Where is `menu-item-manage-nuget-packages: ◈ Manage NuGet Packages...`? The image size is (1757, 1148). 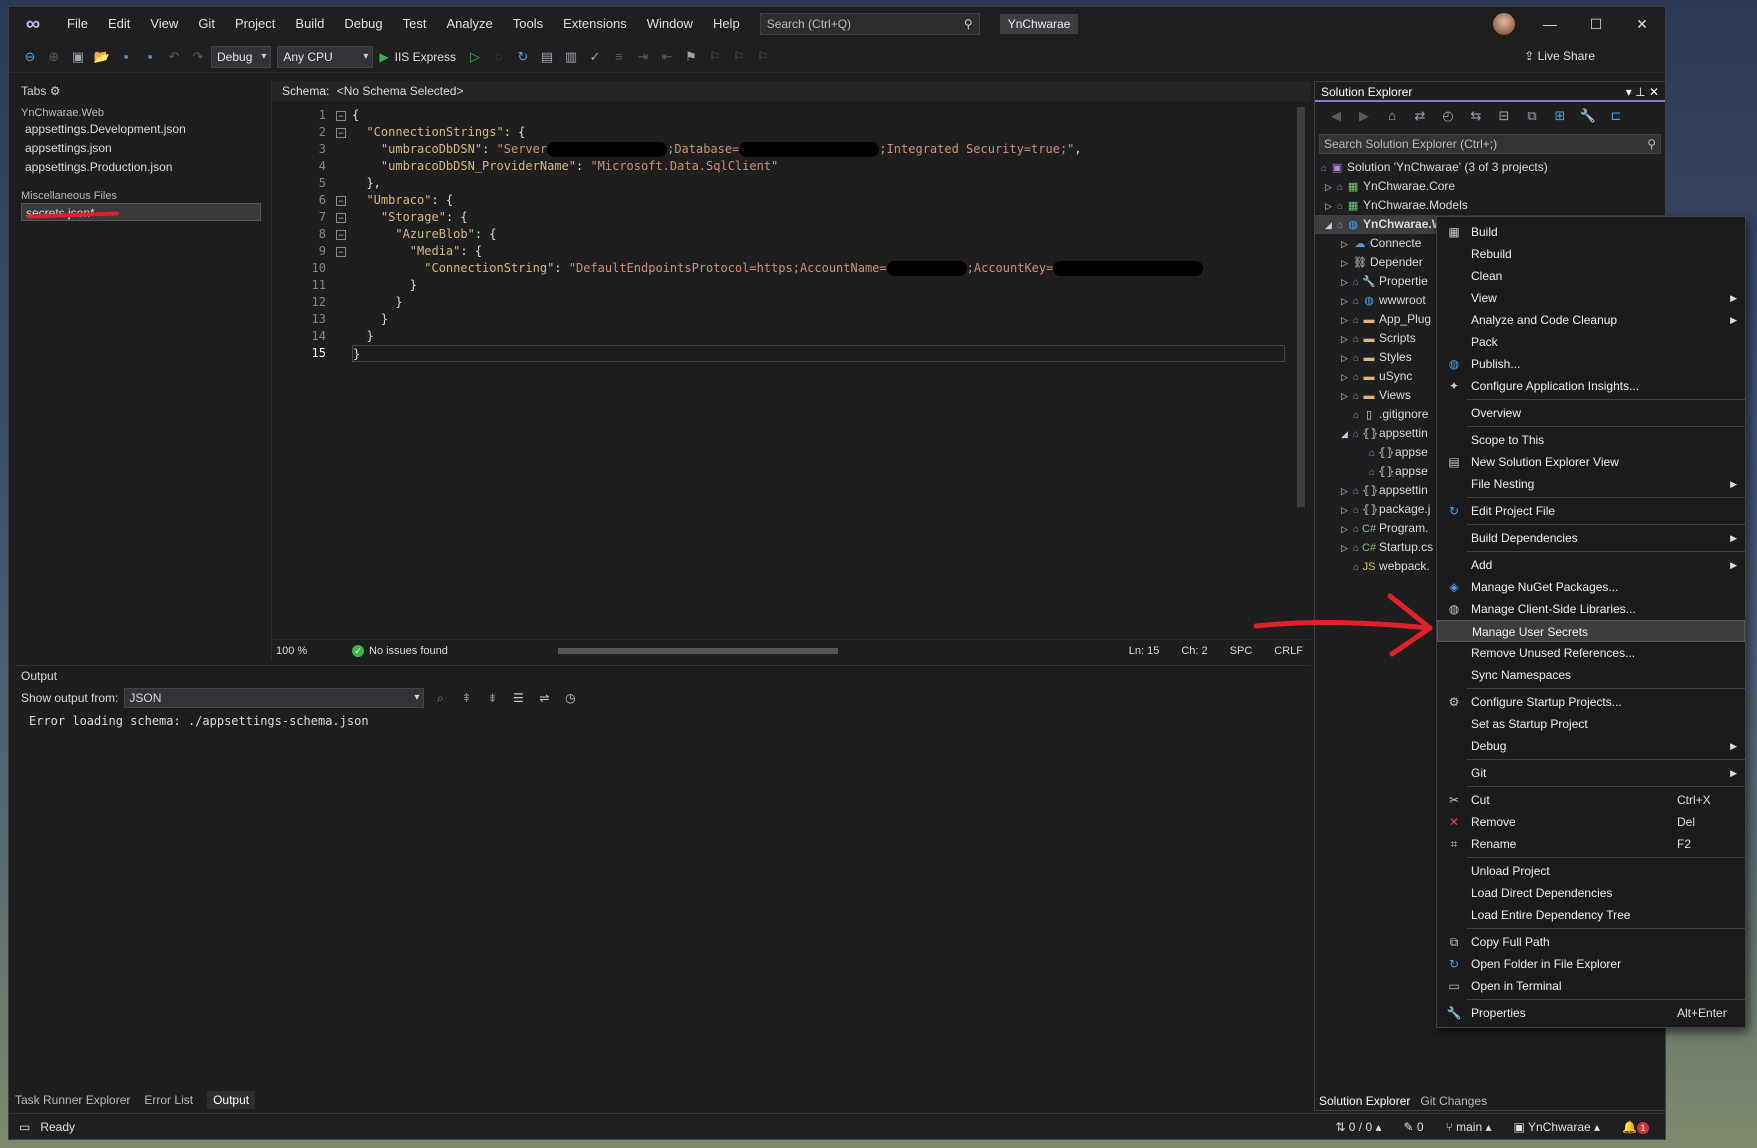 menu-item-manage-nuget-packages: ◈ Manage NuGet Packages... is located at coordinates (1591, 587).